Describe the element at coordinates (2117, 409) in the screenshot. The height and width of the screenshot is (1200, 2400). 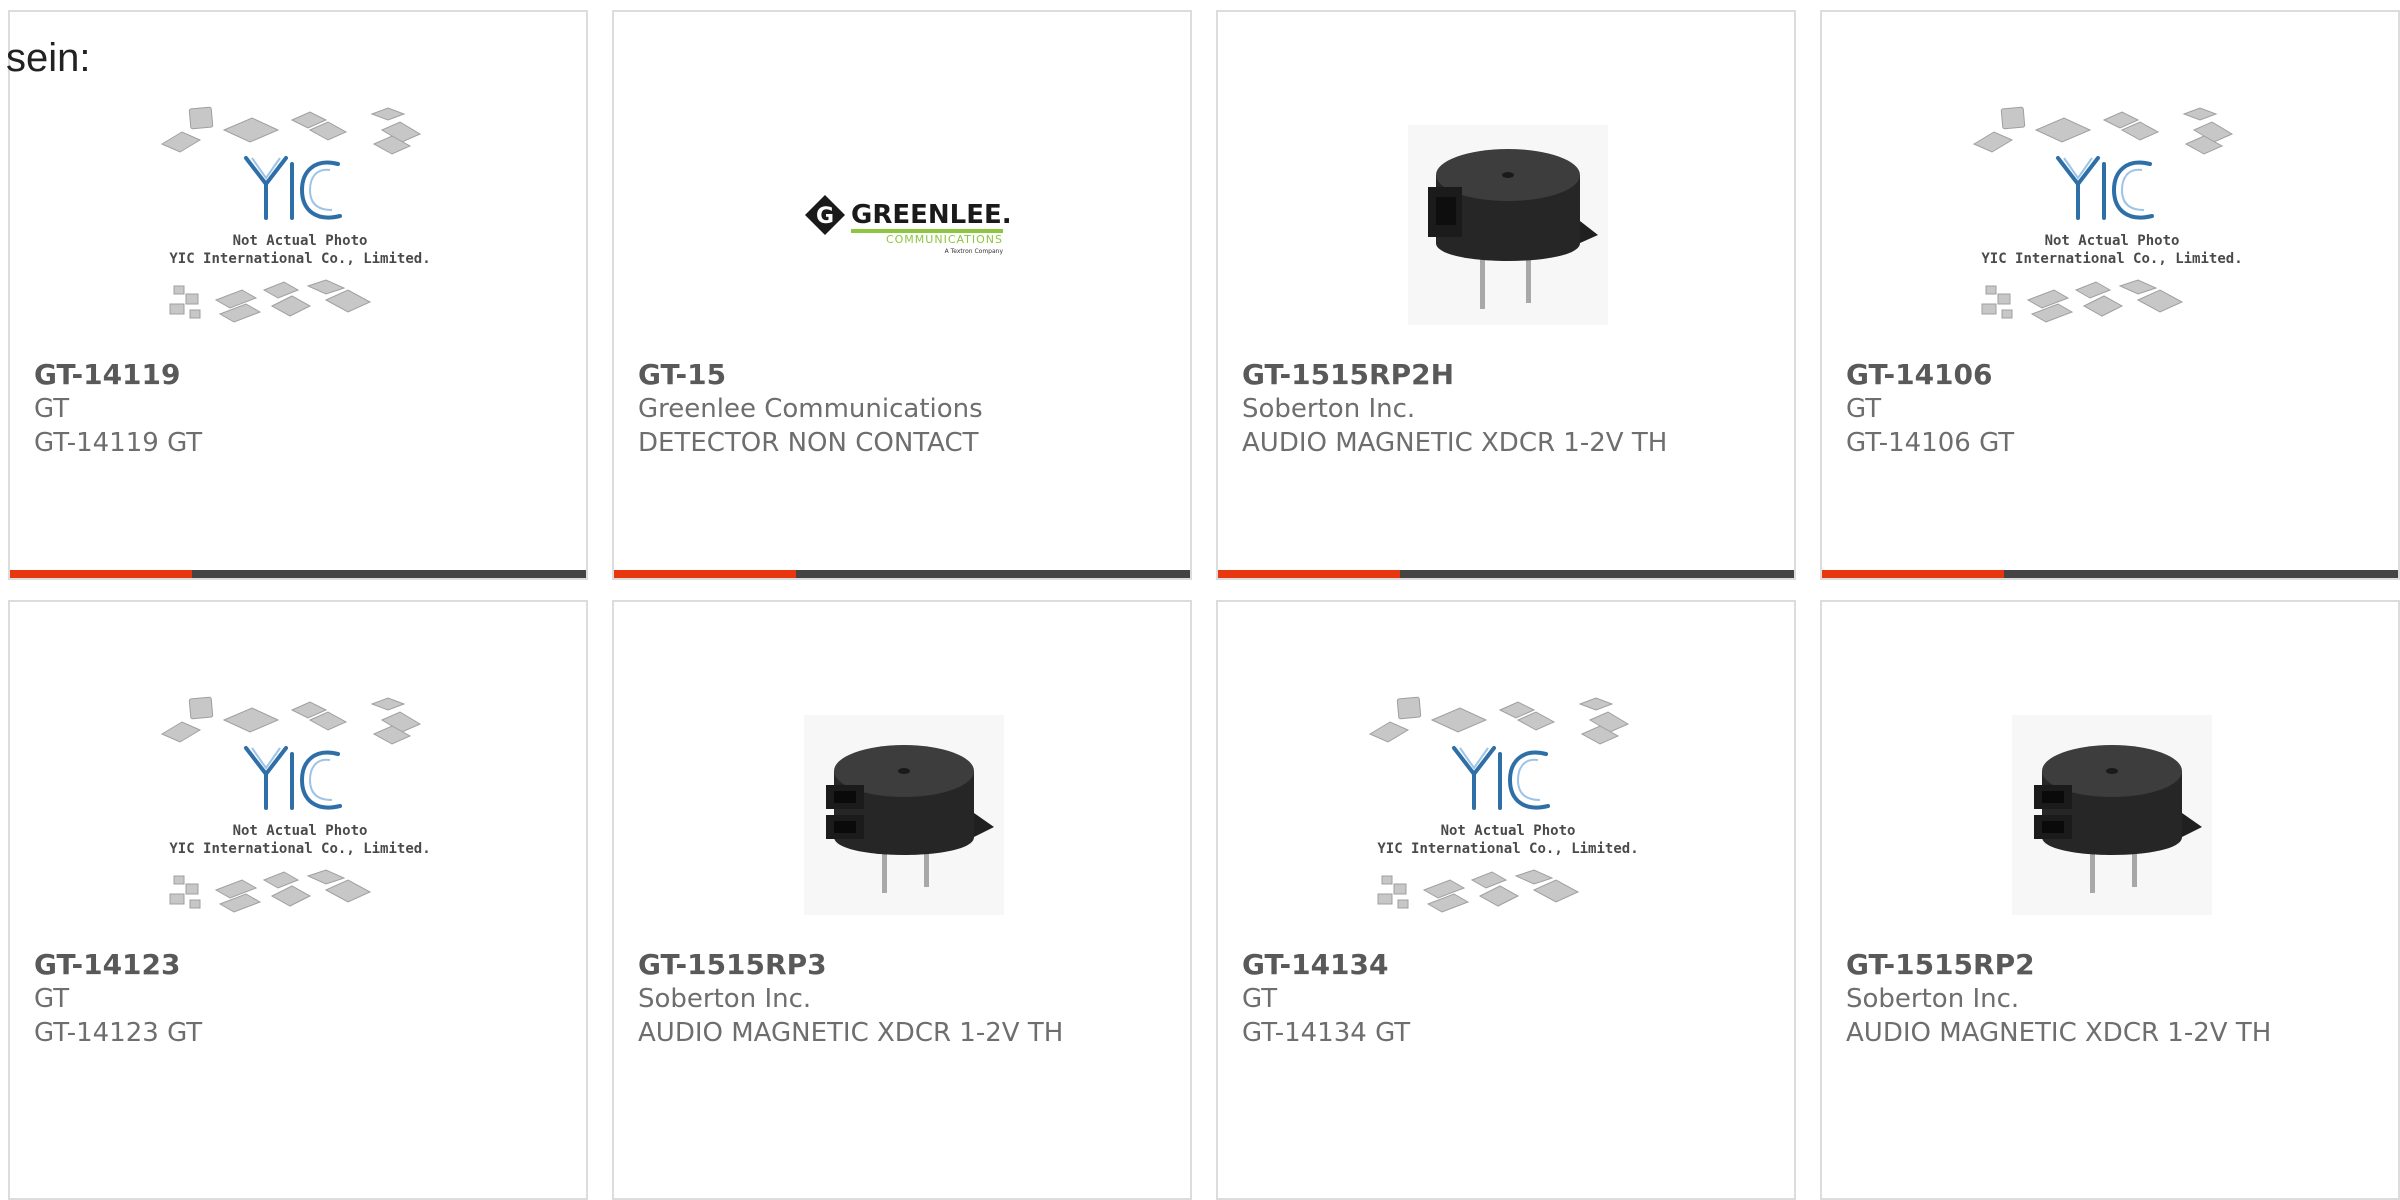
I see `product-info: GT-14106 GT GT-14106 GT` at that location.